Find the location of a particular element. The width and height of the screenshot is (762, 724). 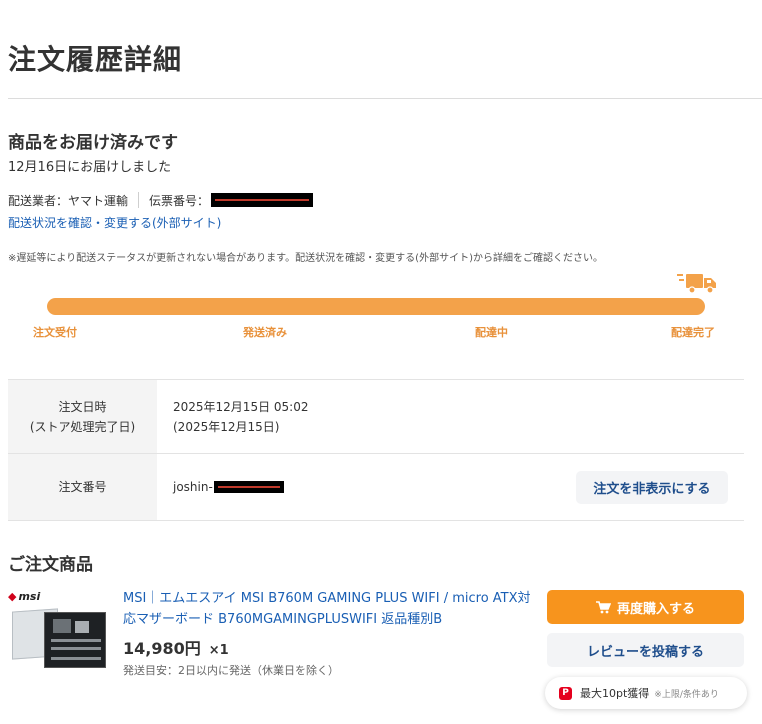

order-date-label-main: 注文日時 is located at coordinates (82, 406).